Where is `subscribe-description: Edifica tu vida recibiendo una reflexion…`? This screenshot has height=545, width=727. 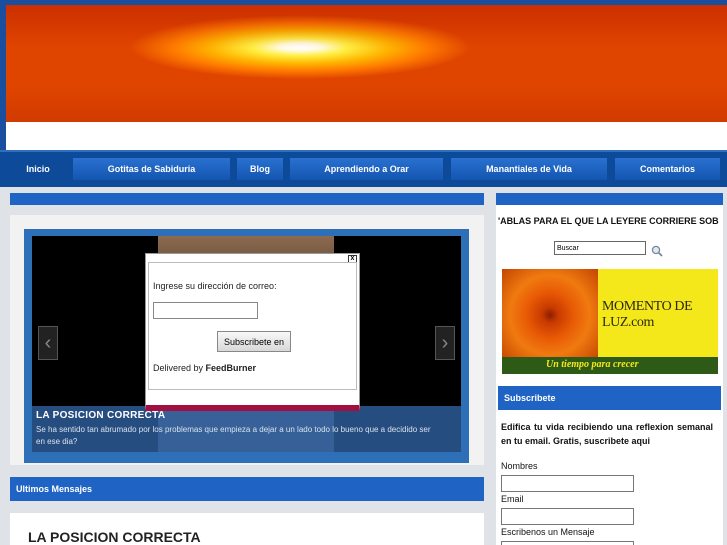
subscribe-description: Edifica tu vida recibiendo una reflexion… is located at coordinates (607, 434).